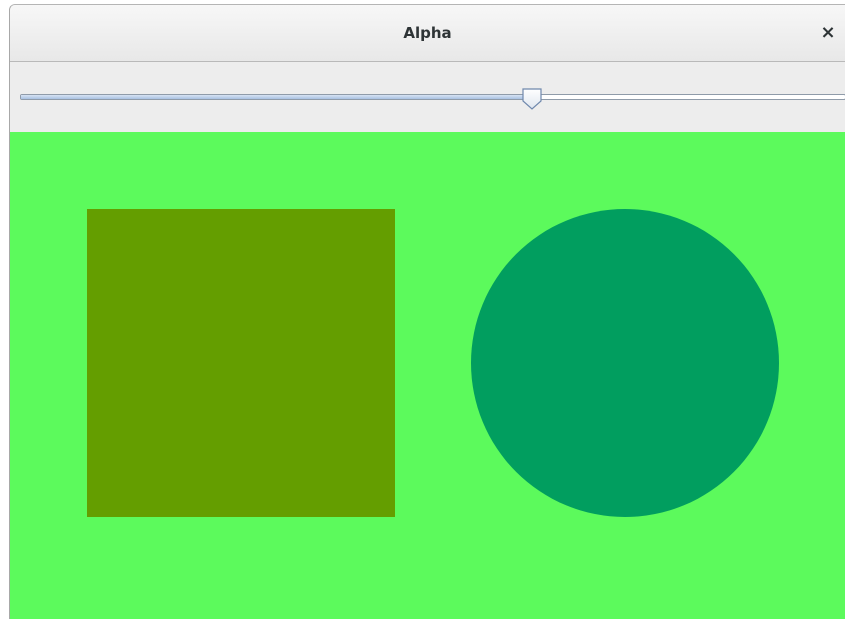 The image size is (845, 619). I want to click on titlebar: Alpha ×, so click(427, 33).